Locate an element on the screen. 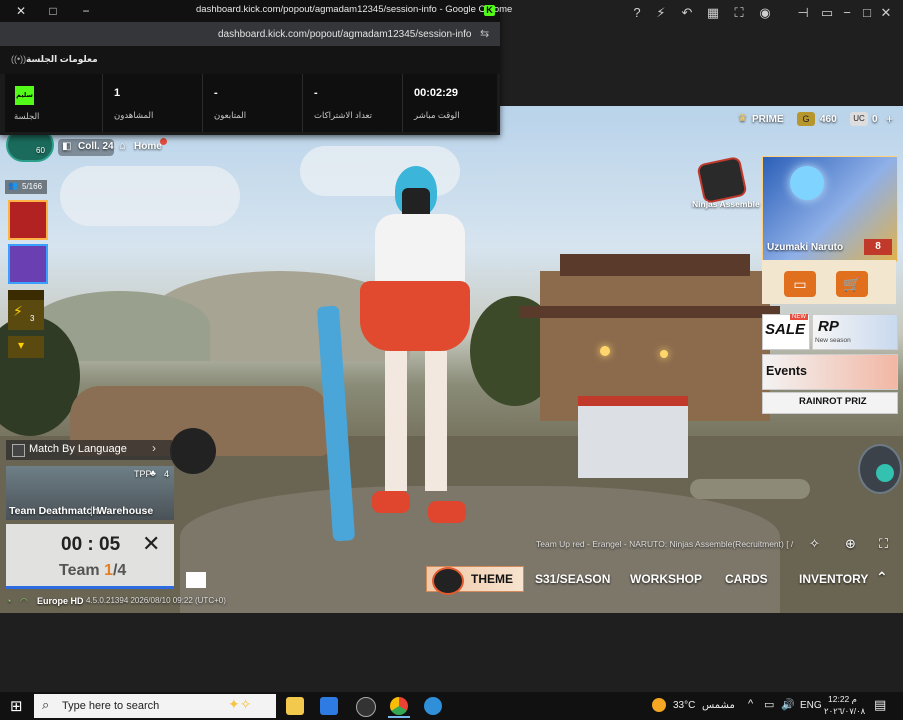  signal-icon: ◠ is located at coordinates (24, 601).